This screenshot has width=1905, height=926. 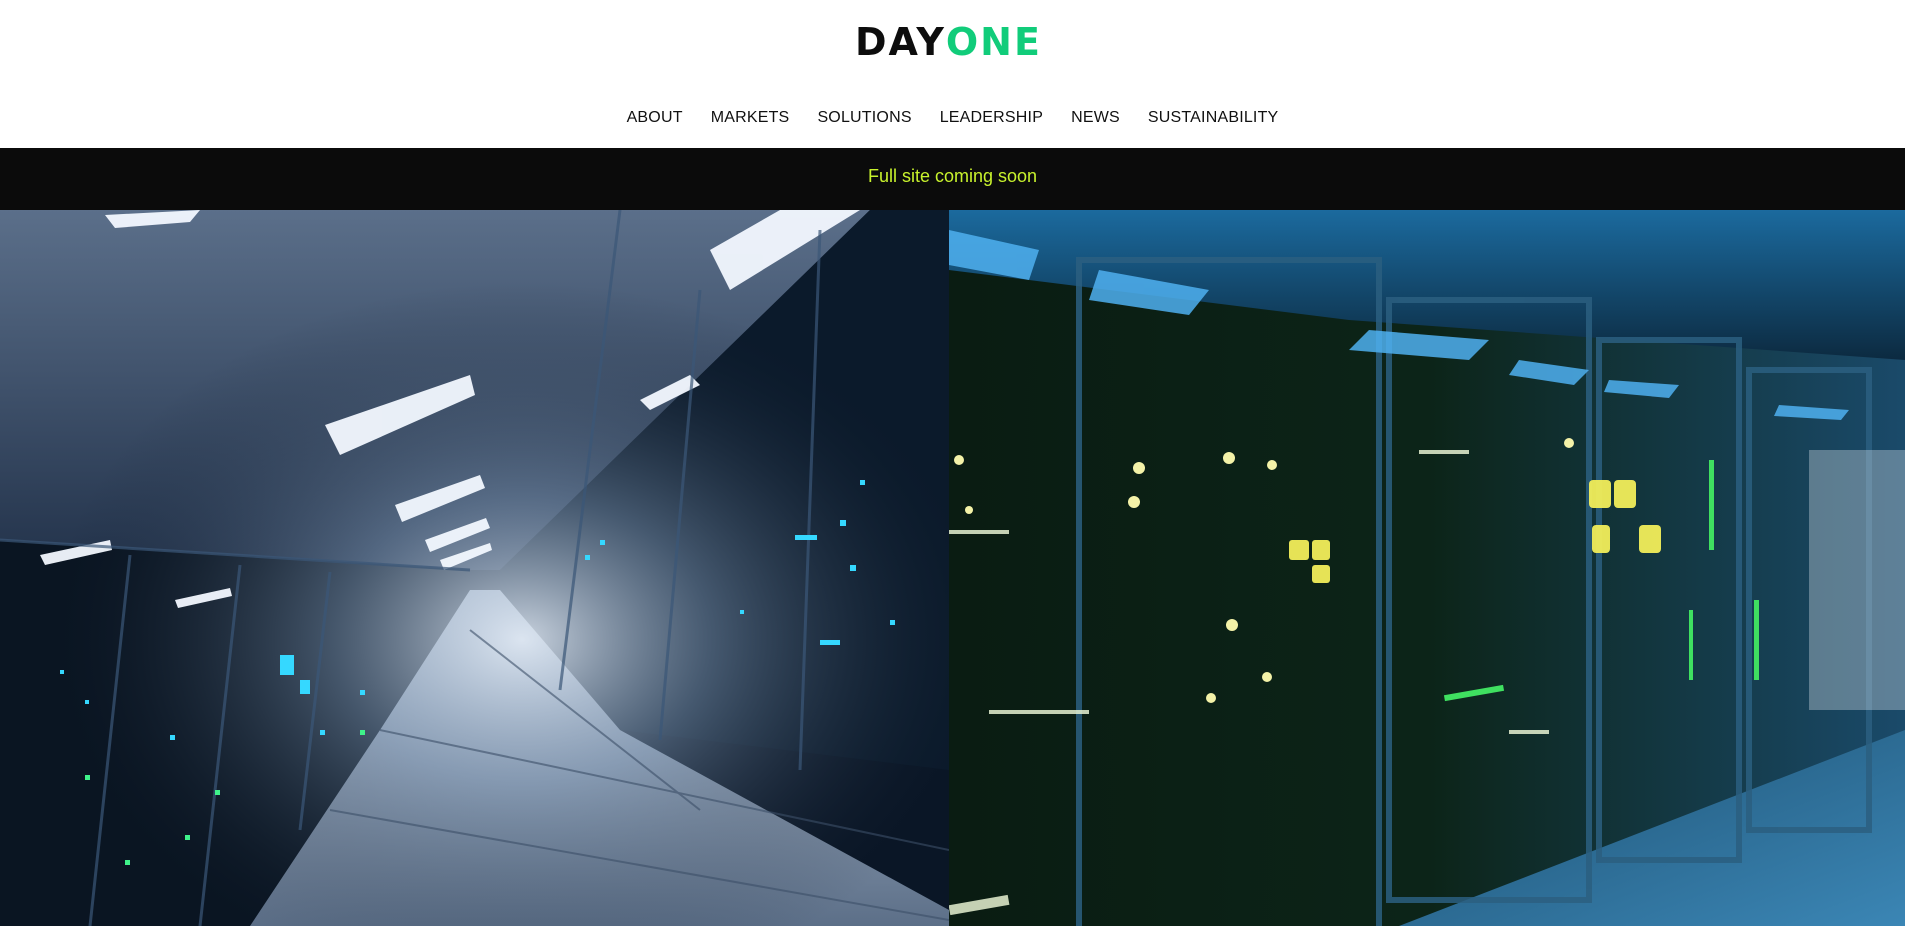 I want to click on nav-item-markets: MARKETS, so click(x=750, y=118).